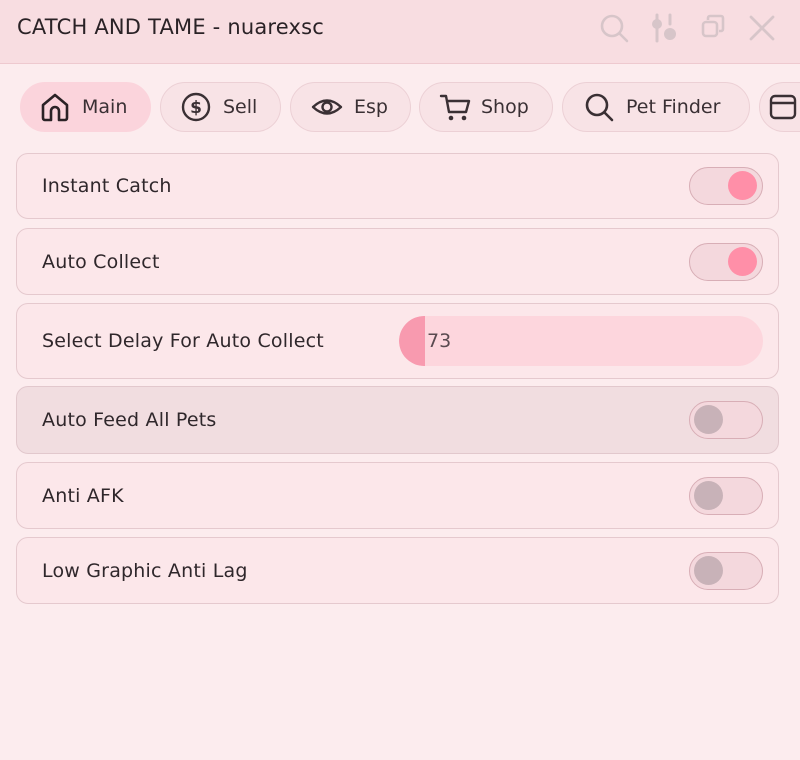  I want to click on option-label: Auto Collect, so click(101, 261).